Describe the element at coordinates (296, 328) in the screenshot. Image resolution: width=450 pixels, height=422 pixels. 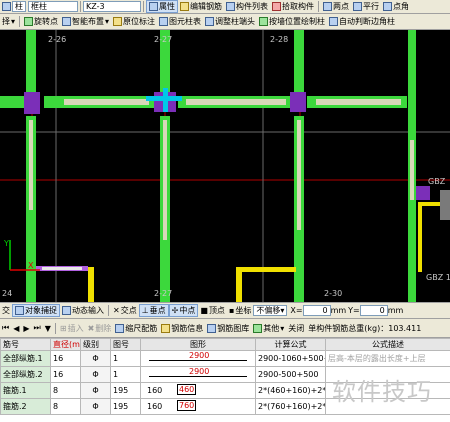
I see `close-button: 关闭` at that location.